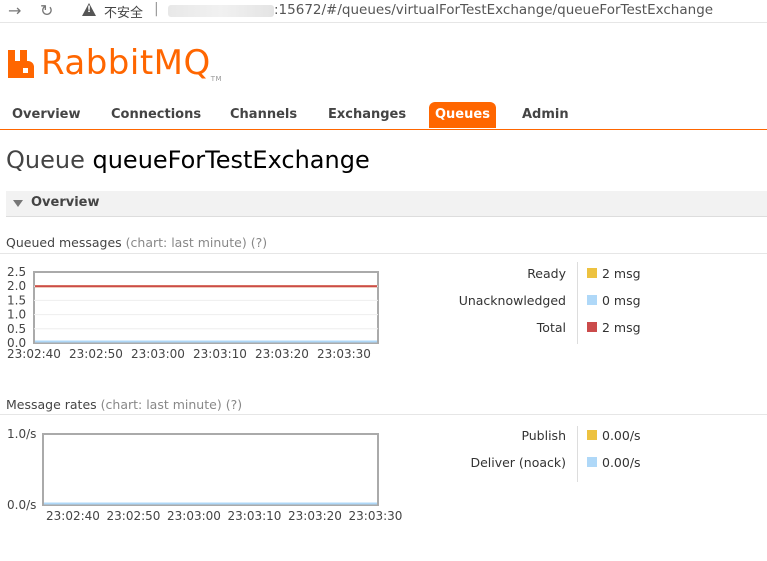  What do you see at coordinates (132, 63) in the screenshot?
I see `logo-text: RabbitMQTM` at bounding box center [132, 63].